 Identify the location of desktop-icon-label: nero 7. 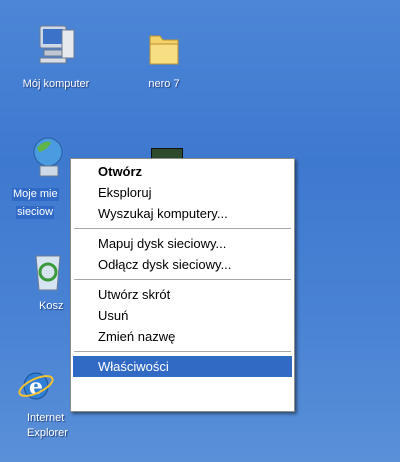
(164, 84).